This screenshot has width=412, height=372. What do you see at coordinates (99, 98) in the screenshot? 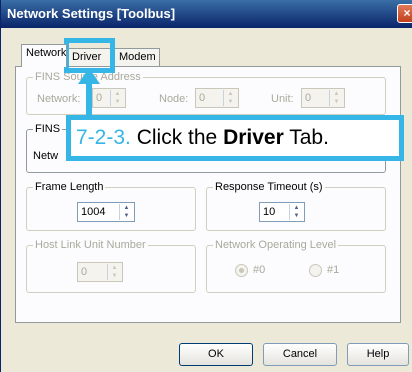
I see `source-network-value: 0` at bounding box center [99, 98].